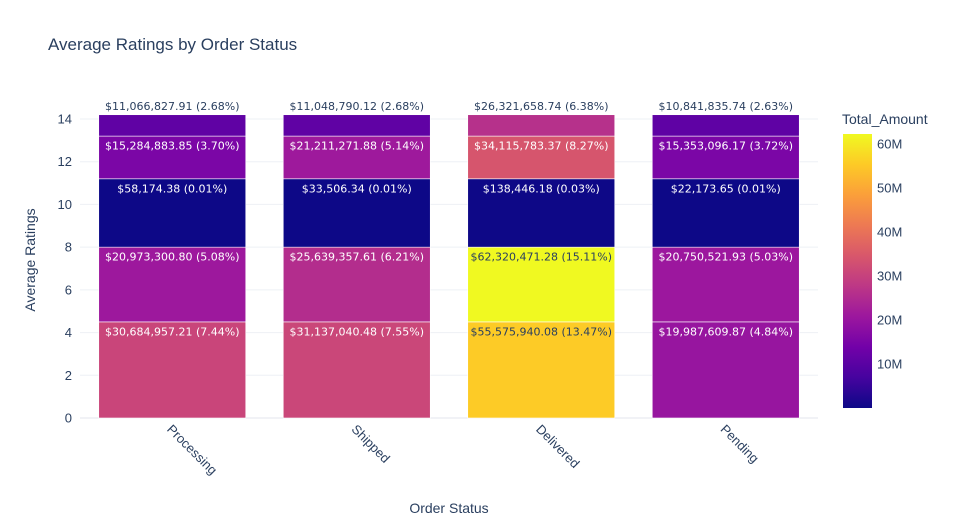 This screenshot has height=525, width=964. What do you see at coordinates (726, 106) in the screenshot?
I see `bar-data-label: $10,841,835.74 (2.63%)` at bounding box center [726, 106].